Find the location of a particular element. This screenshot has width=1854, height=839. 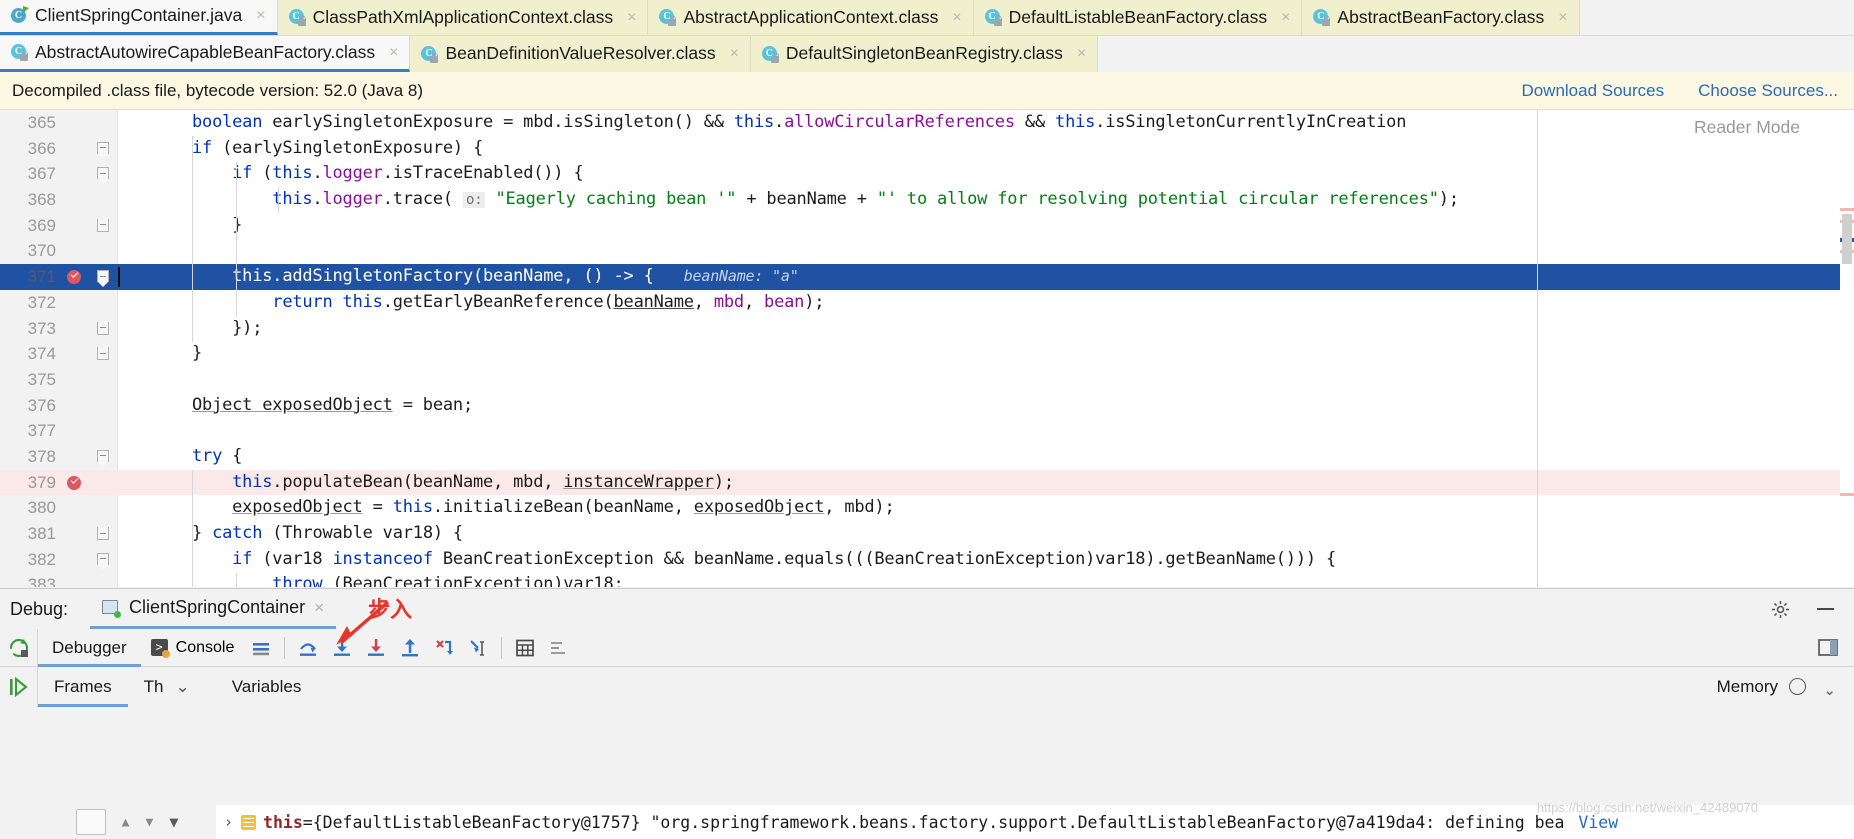

editor-tab: C BeanDefinitionValueResolver.class × is located at coordinates (580, 54).